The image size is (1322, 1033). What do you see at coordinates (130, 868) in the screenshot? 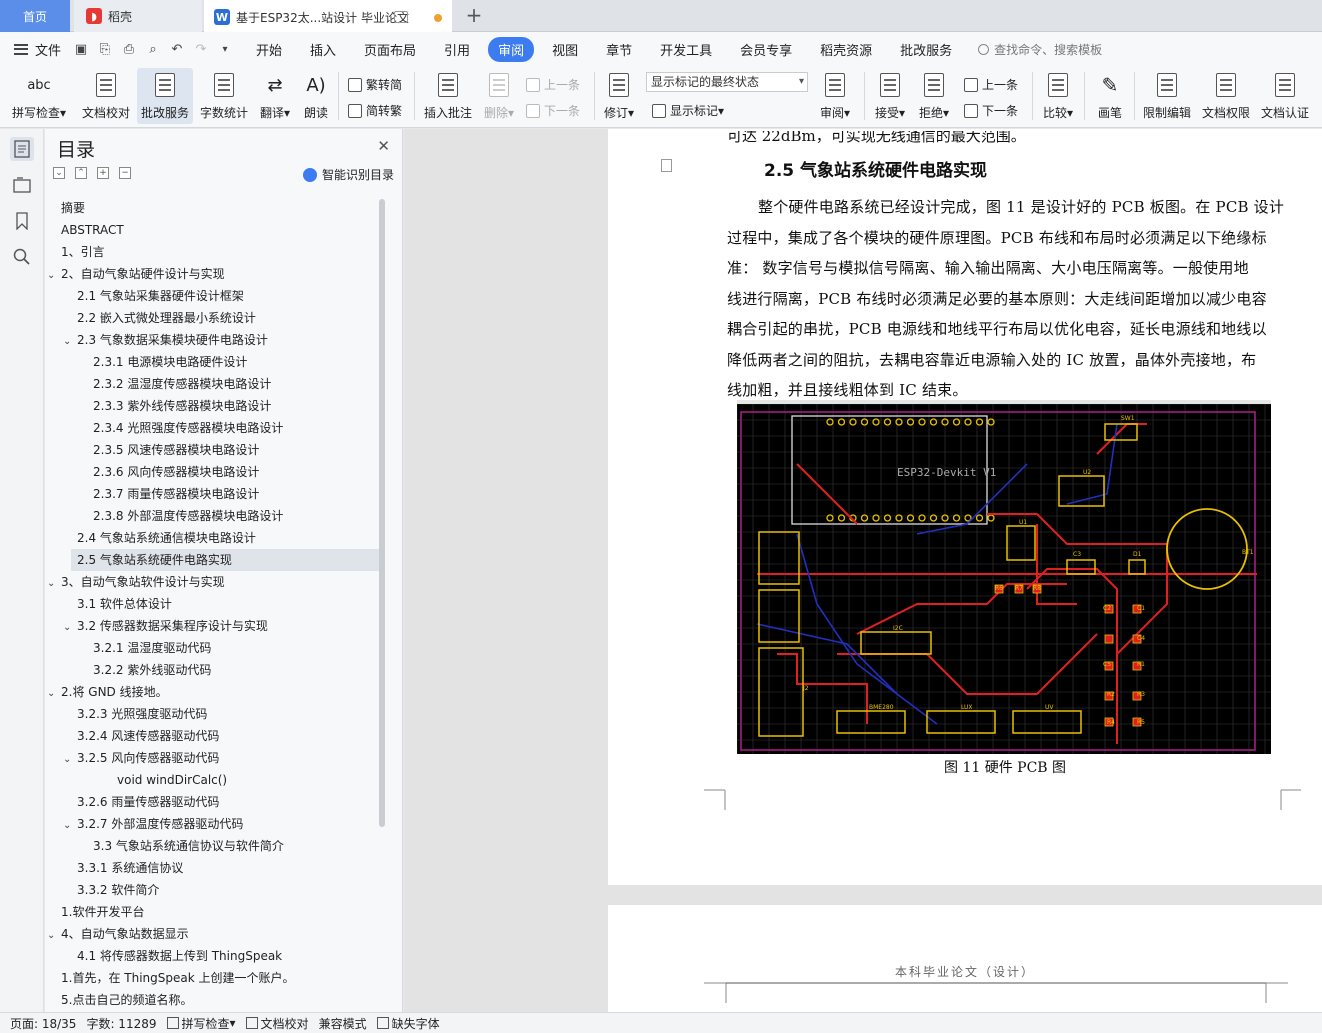
I see `toc-item: 3.3.1 系统通信协议` at bounding box center [130, 868].